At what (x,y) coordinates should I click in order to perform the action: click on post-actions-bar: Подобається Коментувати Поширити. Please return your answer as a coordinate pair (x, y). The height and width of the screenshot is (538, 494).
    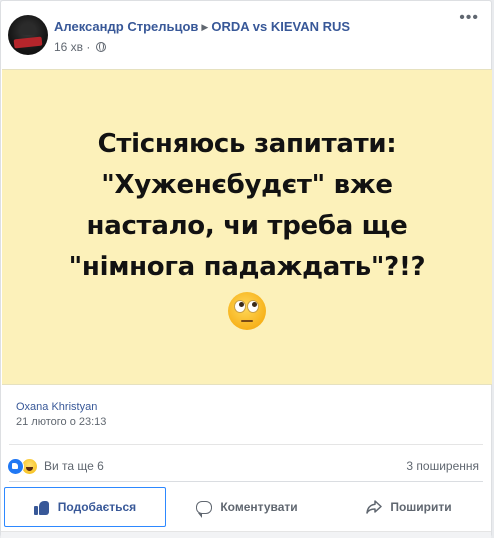
    Looking at the image, I should click on (247, 507).